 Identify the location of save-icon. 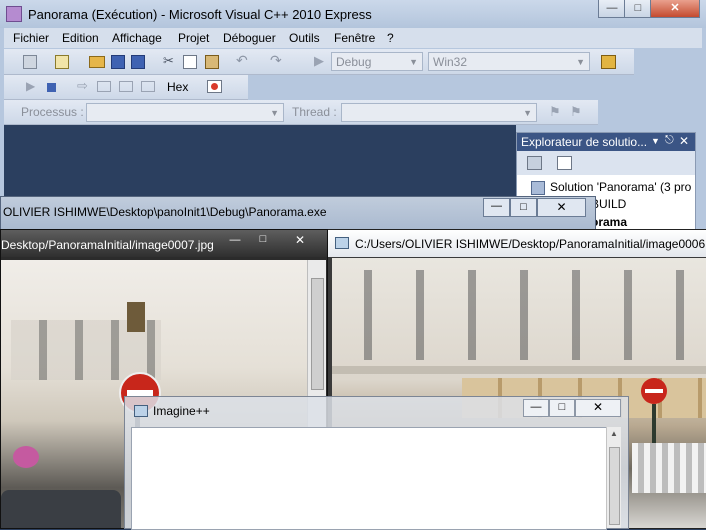
(118, 62).